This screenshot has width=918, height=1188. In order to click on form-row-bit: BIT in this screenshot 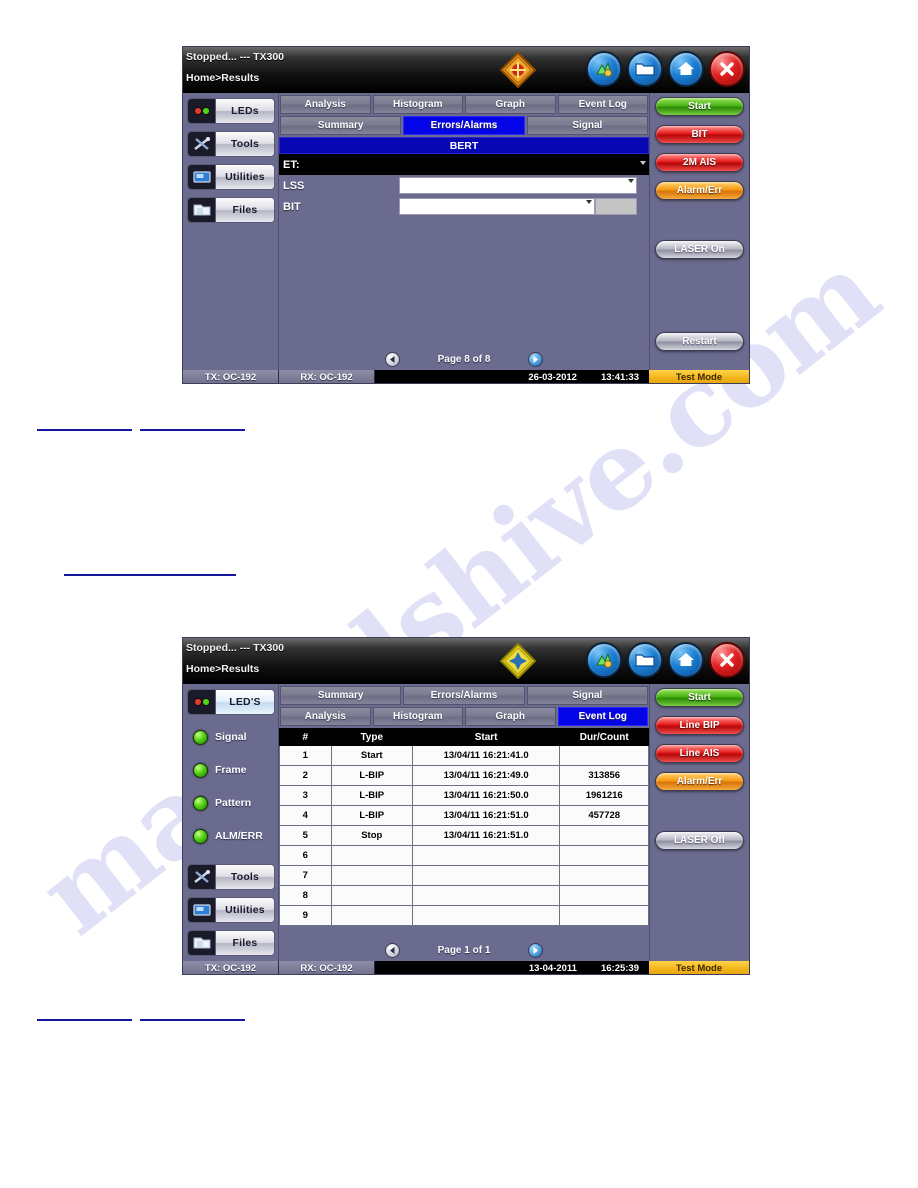, I will do `click(464, 206)`.